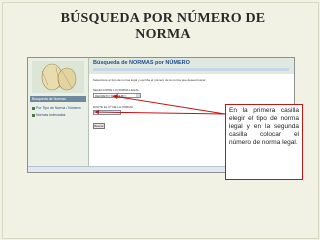  Describe the element at coordinates (116, 90) in the screenshot. I see `norma-type-label: SELECCIONE LA NORMA LEGAL` at that location.